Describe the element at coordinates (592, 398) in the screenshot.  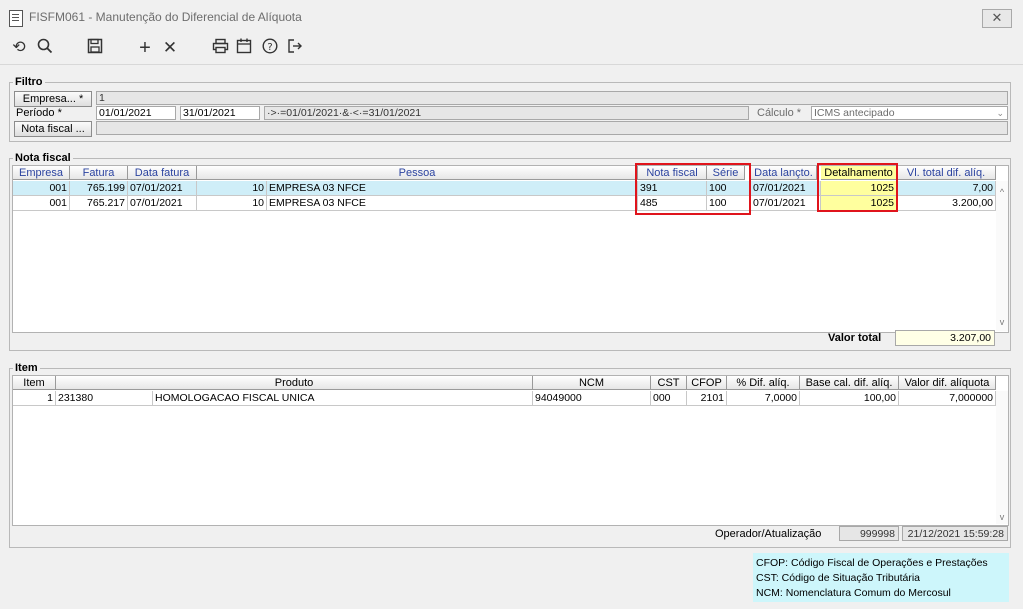
I see `cell-ncm: 94049000` at that location.